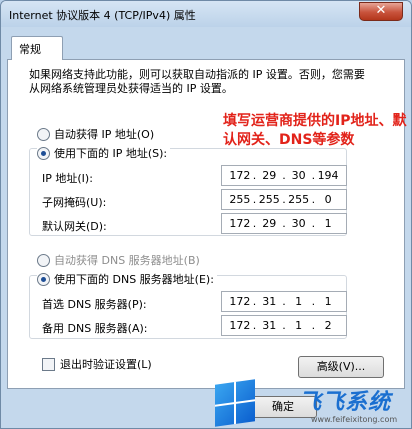 The width and height of the screenshot is (412, 429). I want to click on subnet-mask-input: 255. 255. 255. 0, so click(284, 199).